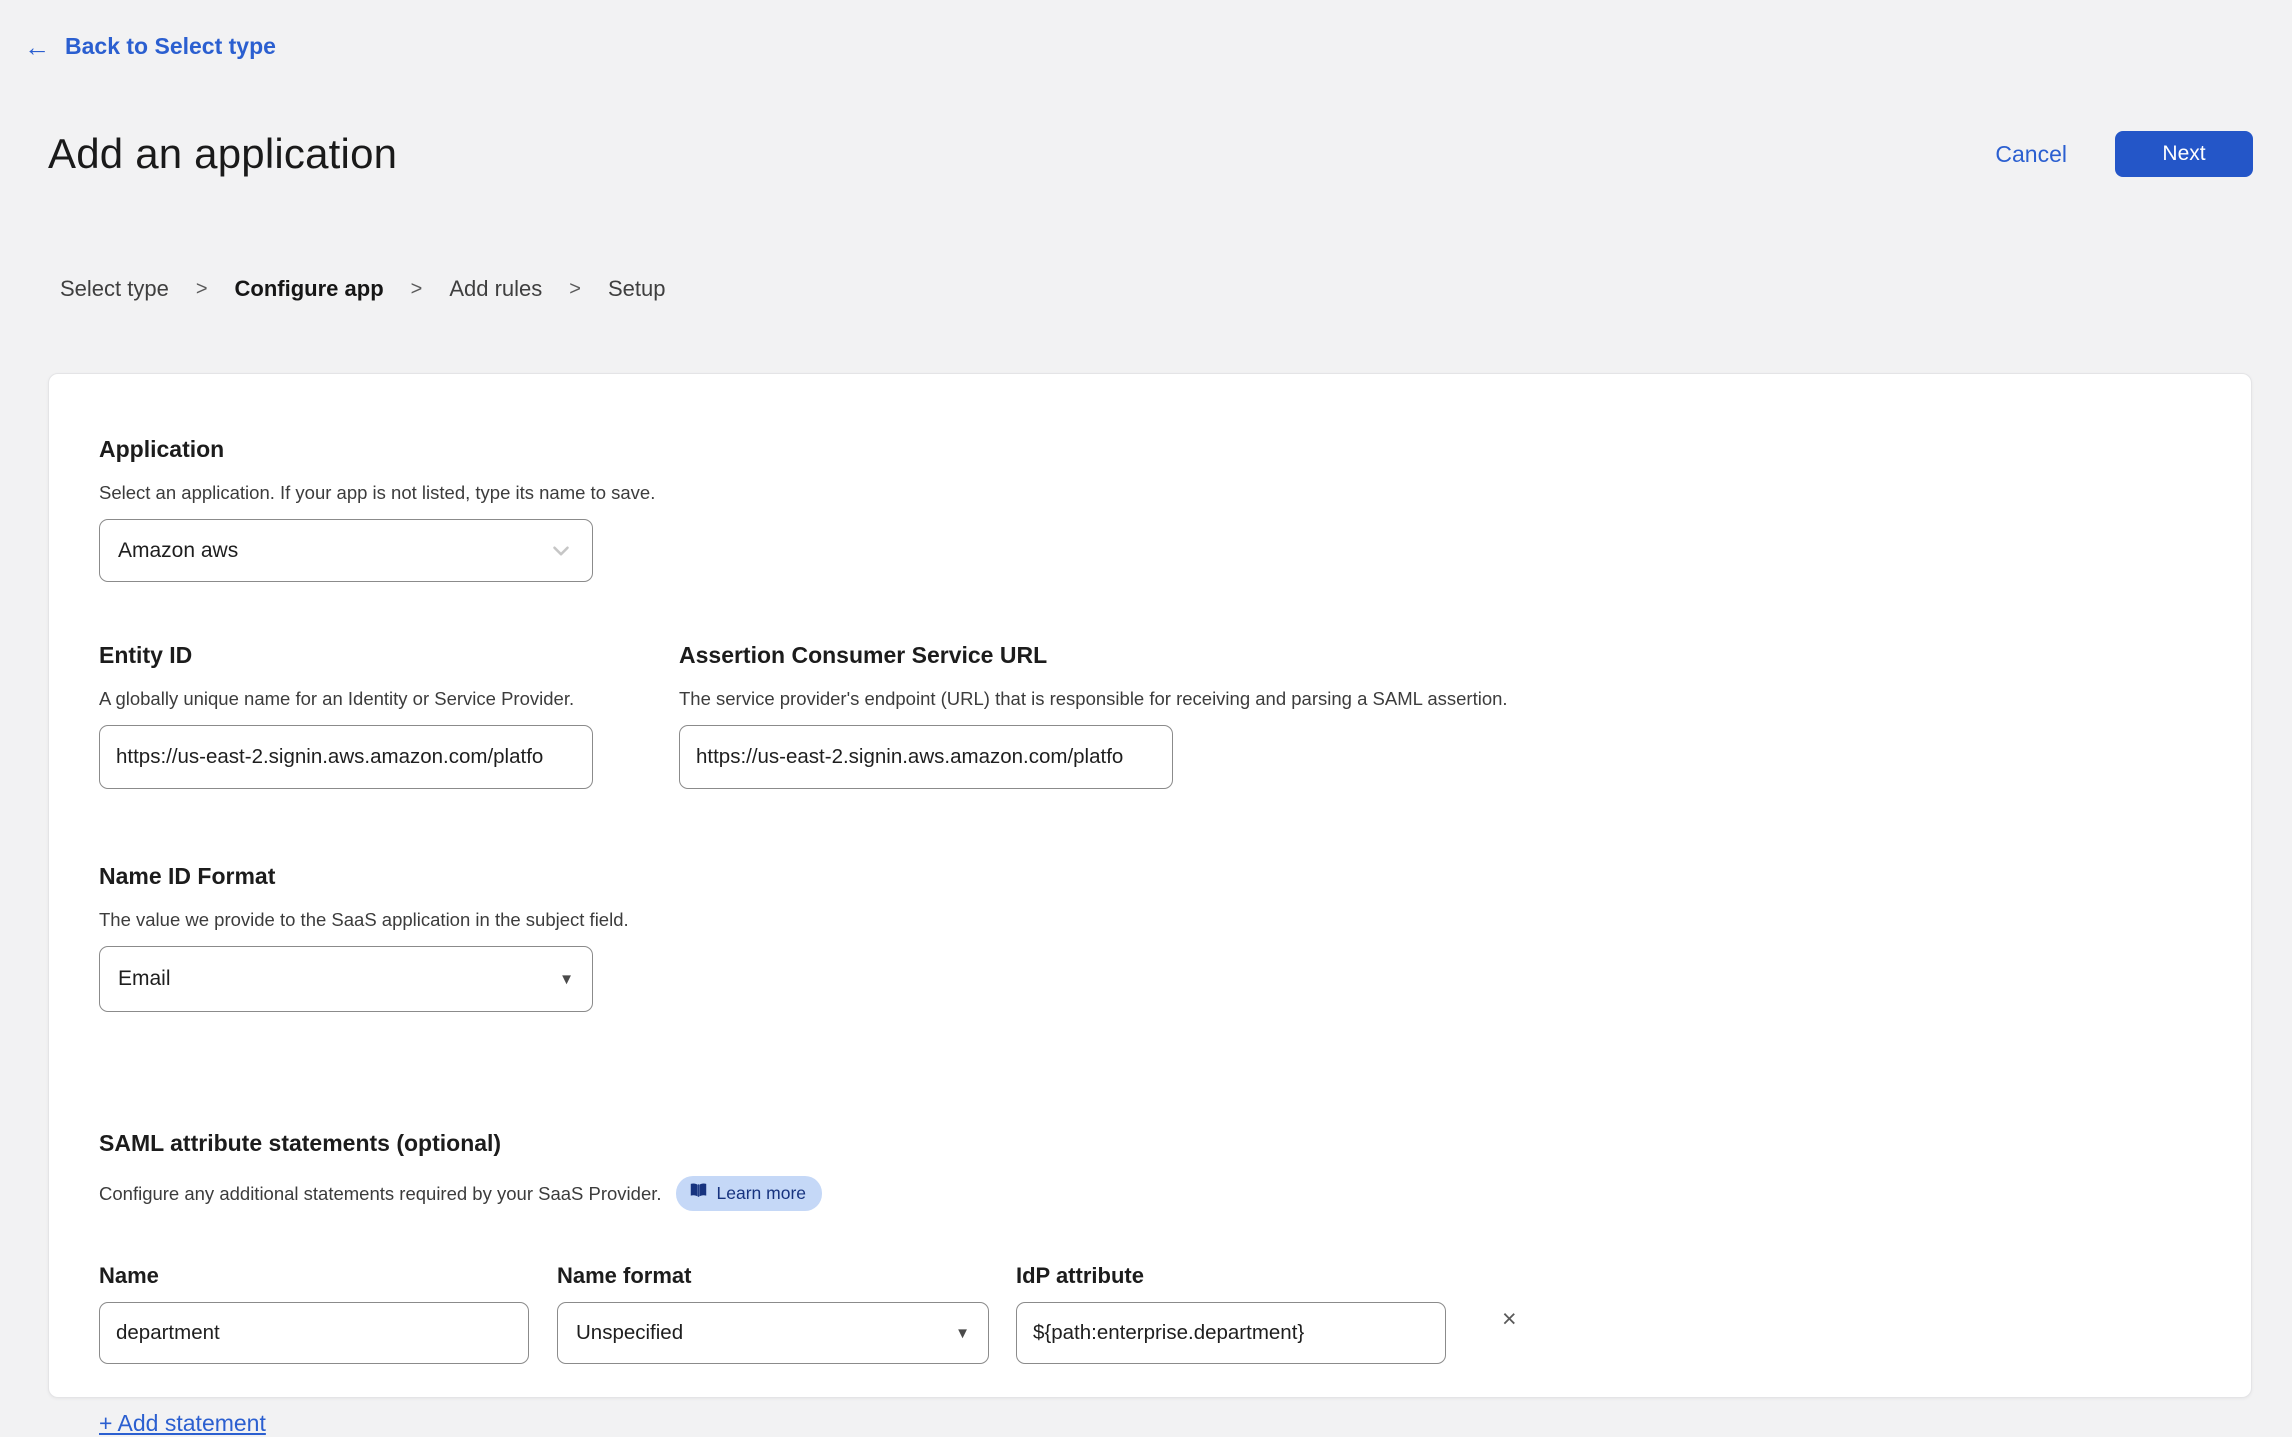 The image size is (2292, 1437). I want to click on name-id-format-select: Email ▼, so click(346, 979).